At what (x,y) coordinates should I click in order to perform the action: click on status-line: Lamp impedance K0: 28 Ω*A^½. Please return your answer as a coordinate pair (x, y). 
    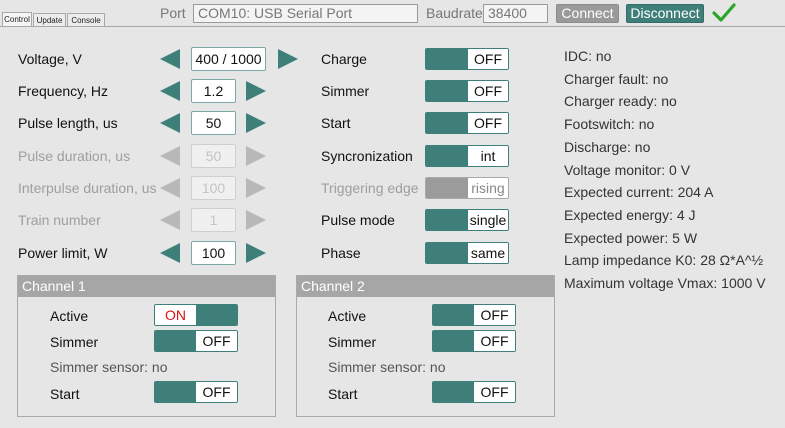
    Looking at the image, I should click on (664, 260).